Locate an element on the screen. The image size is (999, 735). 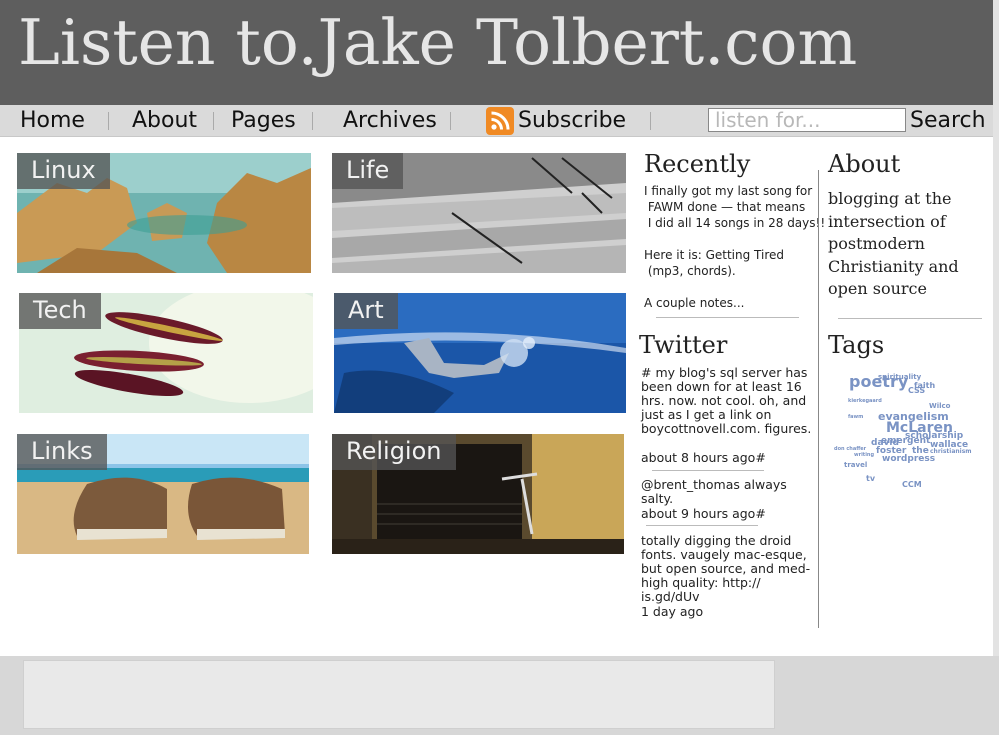
category-tile-religion: Religion is located at coordinates (478, 494).